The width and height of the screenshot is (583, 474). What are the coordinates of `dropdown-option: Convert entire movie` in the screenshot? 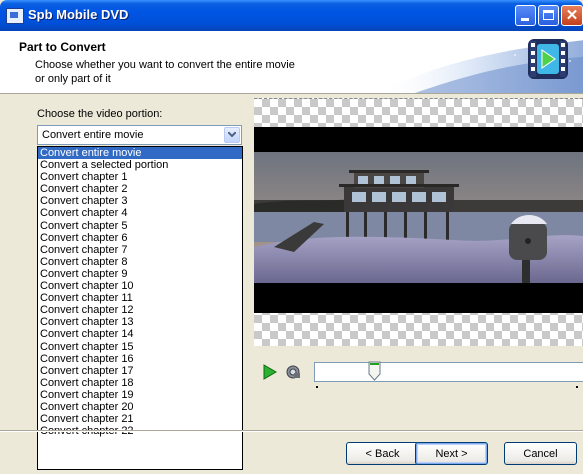 It's located at (140, 153).